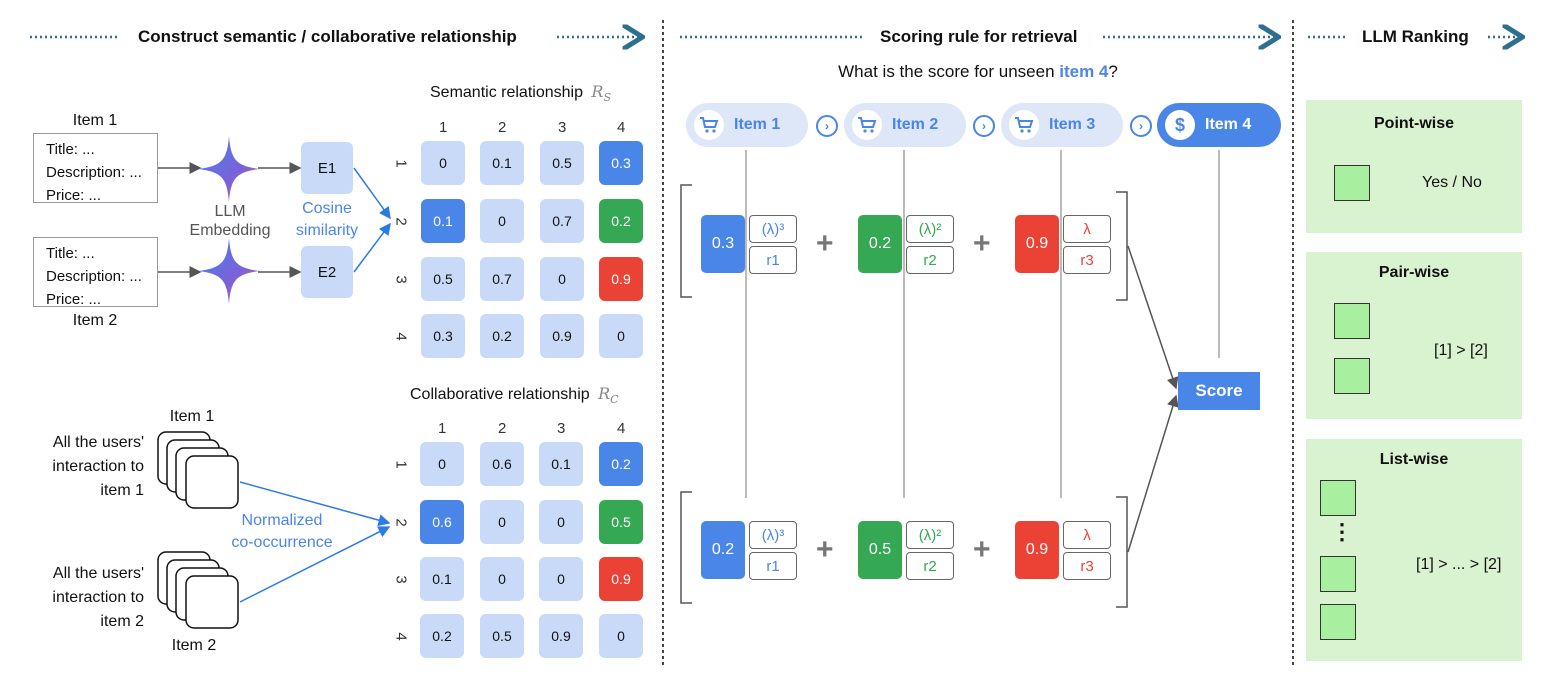 The image size is (1543, 673). I want to click on users2-line2: interaction to, so click(98, 597).